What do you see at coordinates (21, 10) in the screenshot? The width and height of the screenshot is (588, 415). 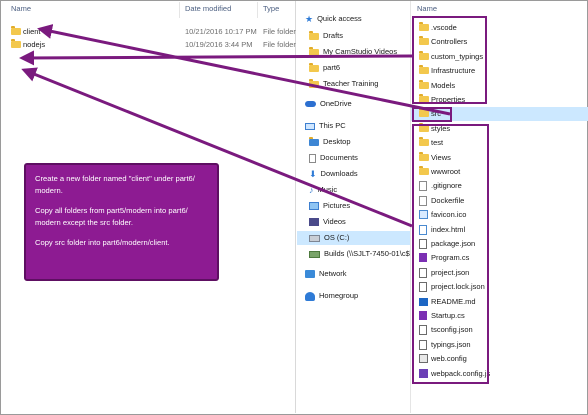 I see `column-header-name: Name` at bounding box center [21, 10].